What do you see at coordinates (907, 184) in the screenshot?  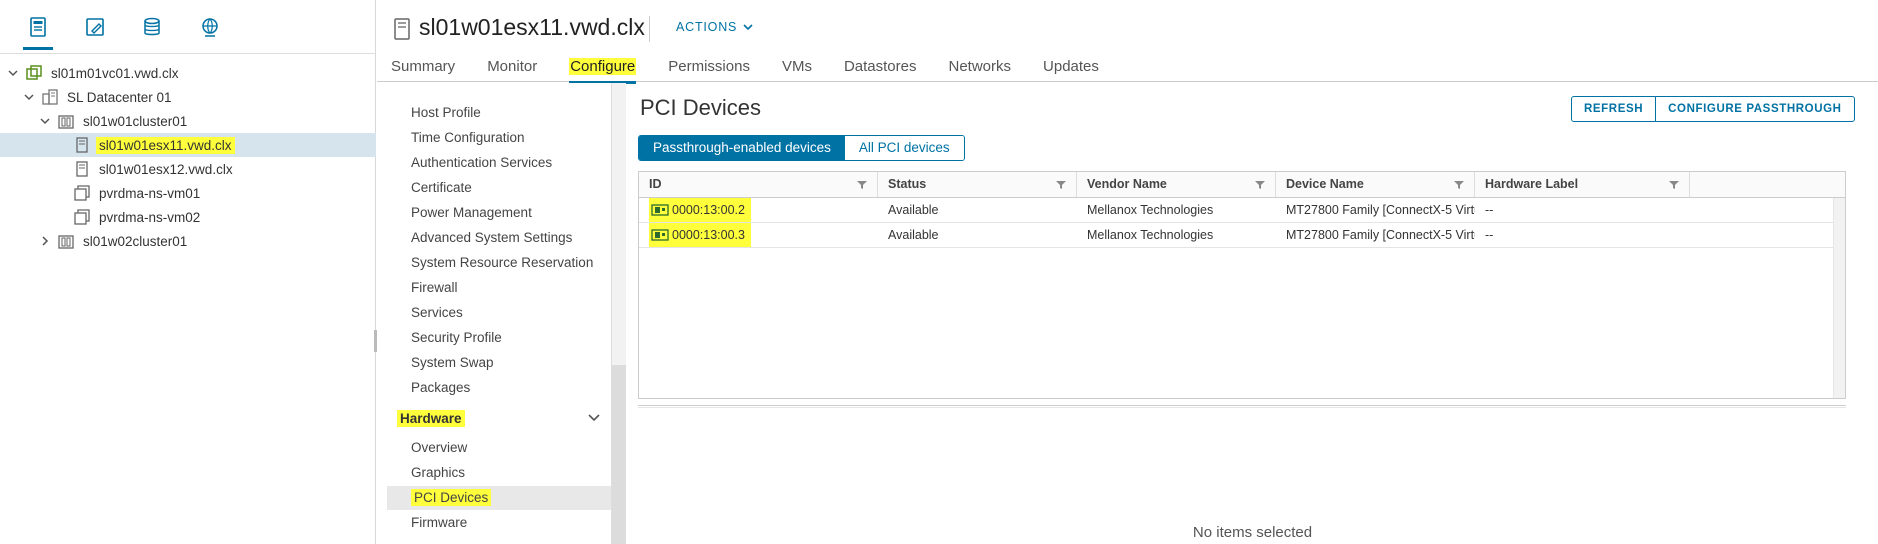 I see `column-label: Status` at bounding box center [907, 184].